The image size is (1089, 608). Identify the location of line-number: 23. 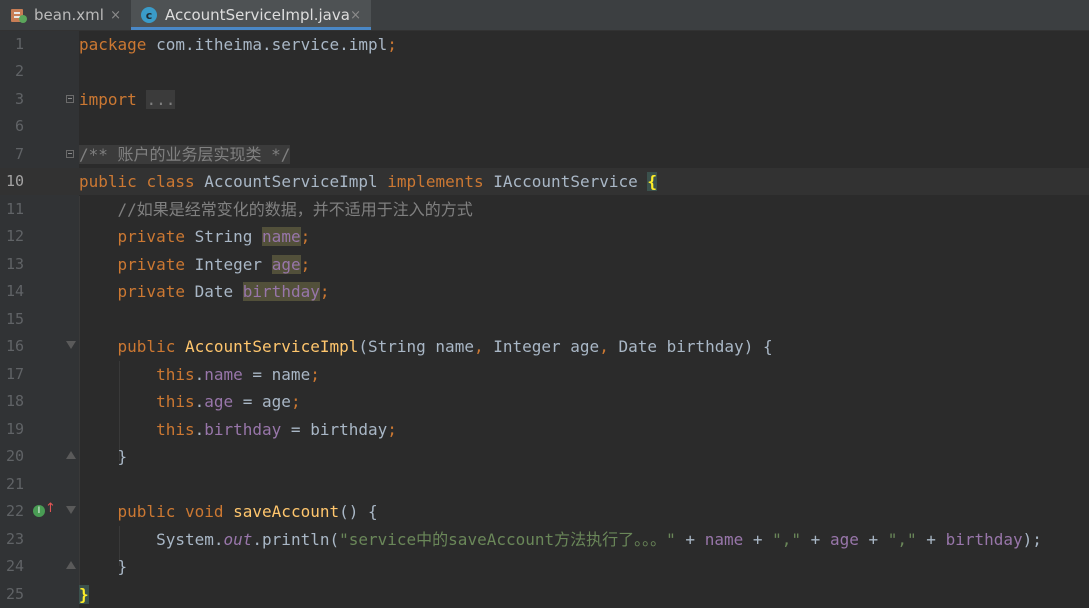
(14, 539).